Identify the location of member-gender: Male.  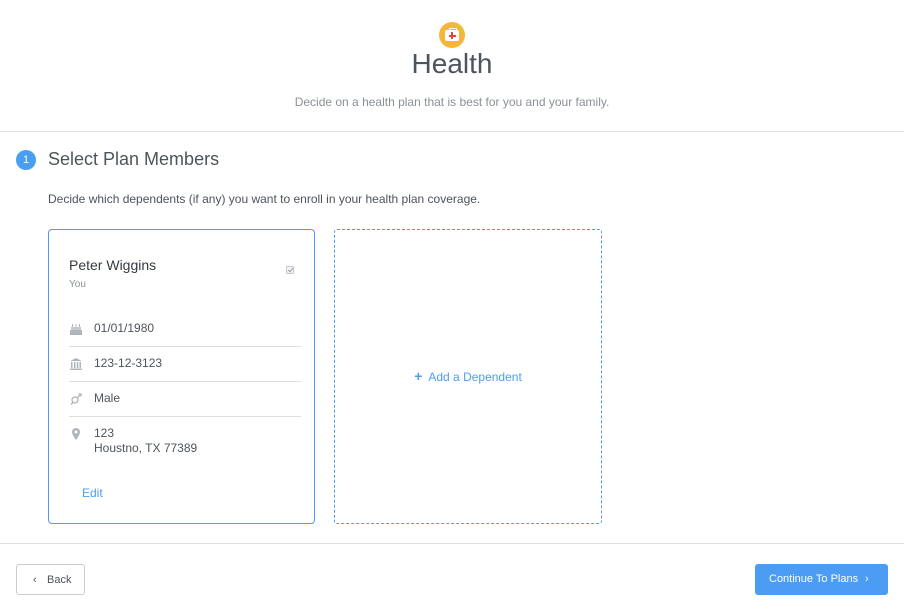
(107, 398).